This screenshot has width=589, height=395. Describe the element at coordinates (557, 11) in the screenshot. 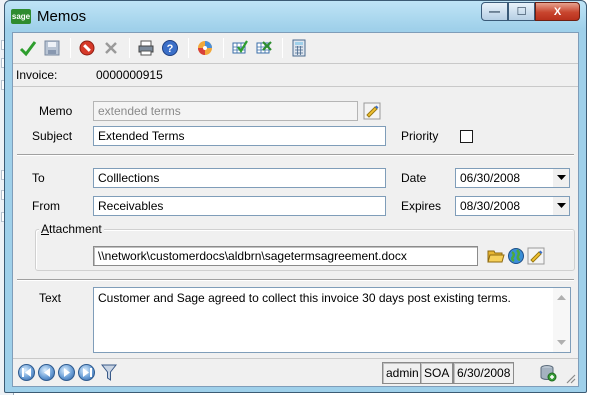

I see `close-button: X` at that location.